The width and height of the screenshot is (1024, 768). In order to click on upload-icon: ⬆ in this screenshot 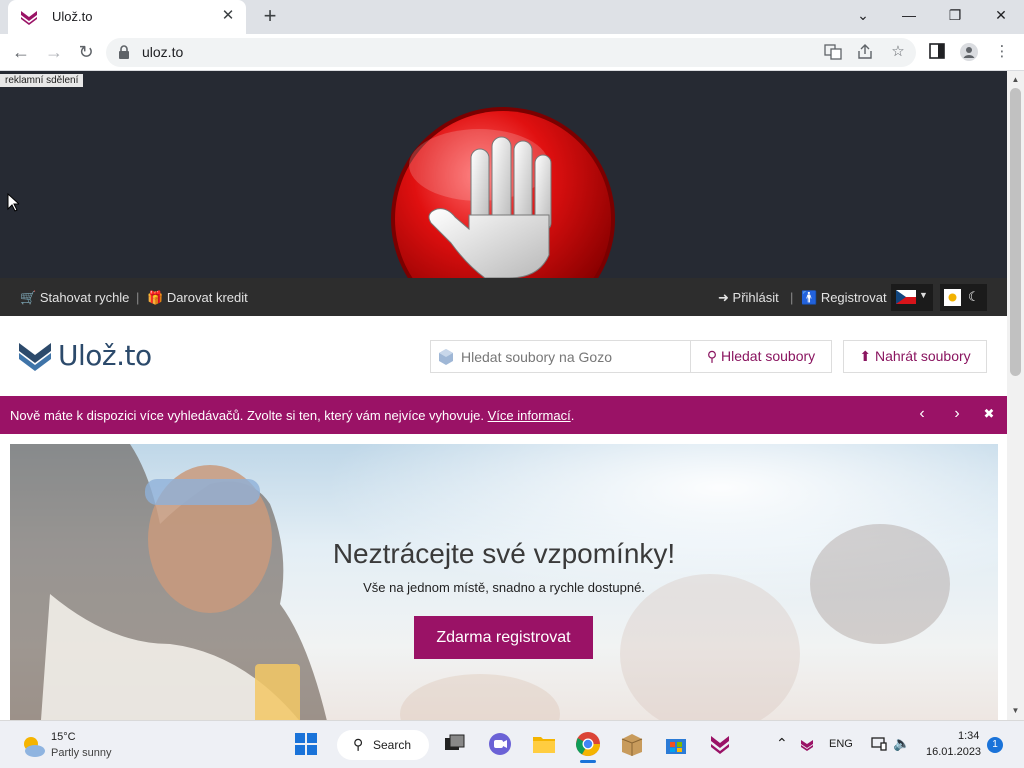, I will do `click(865, 356)`.